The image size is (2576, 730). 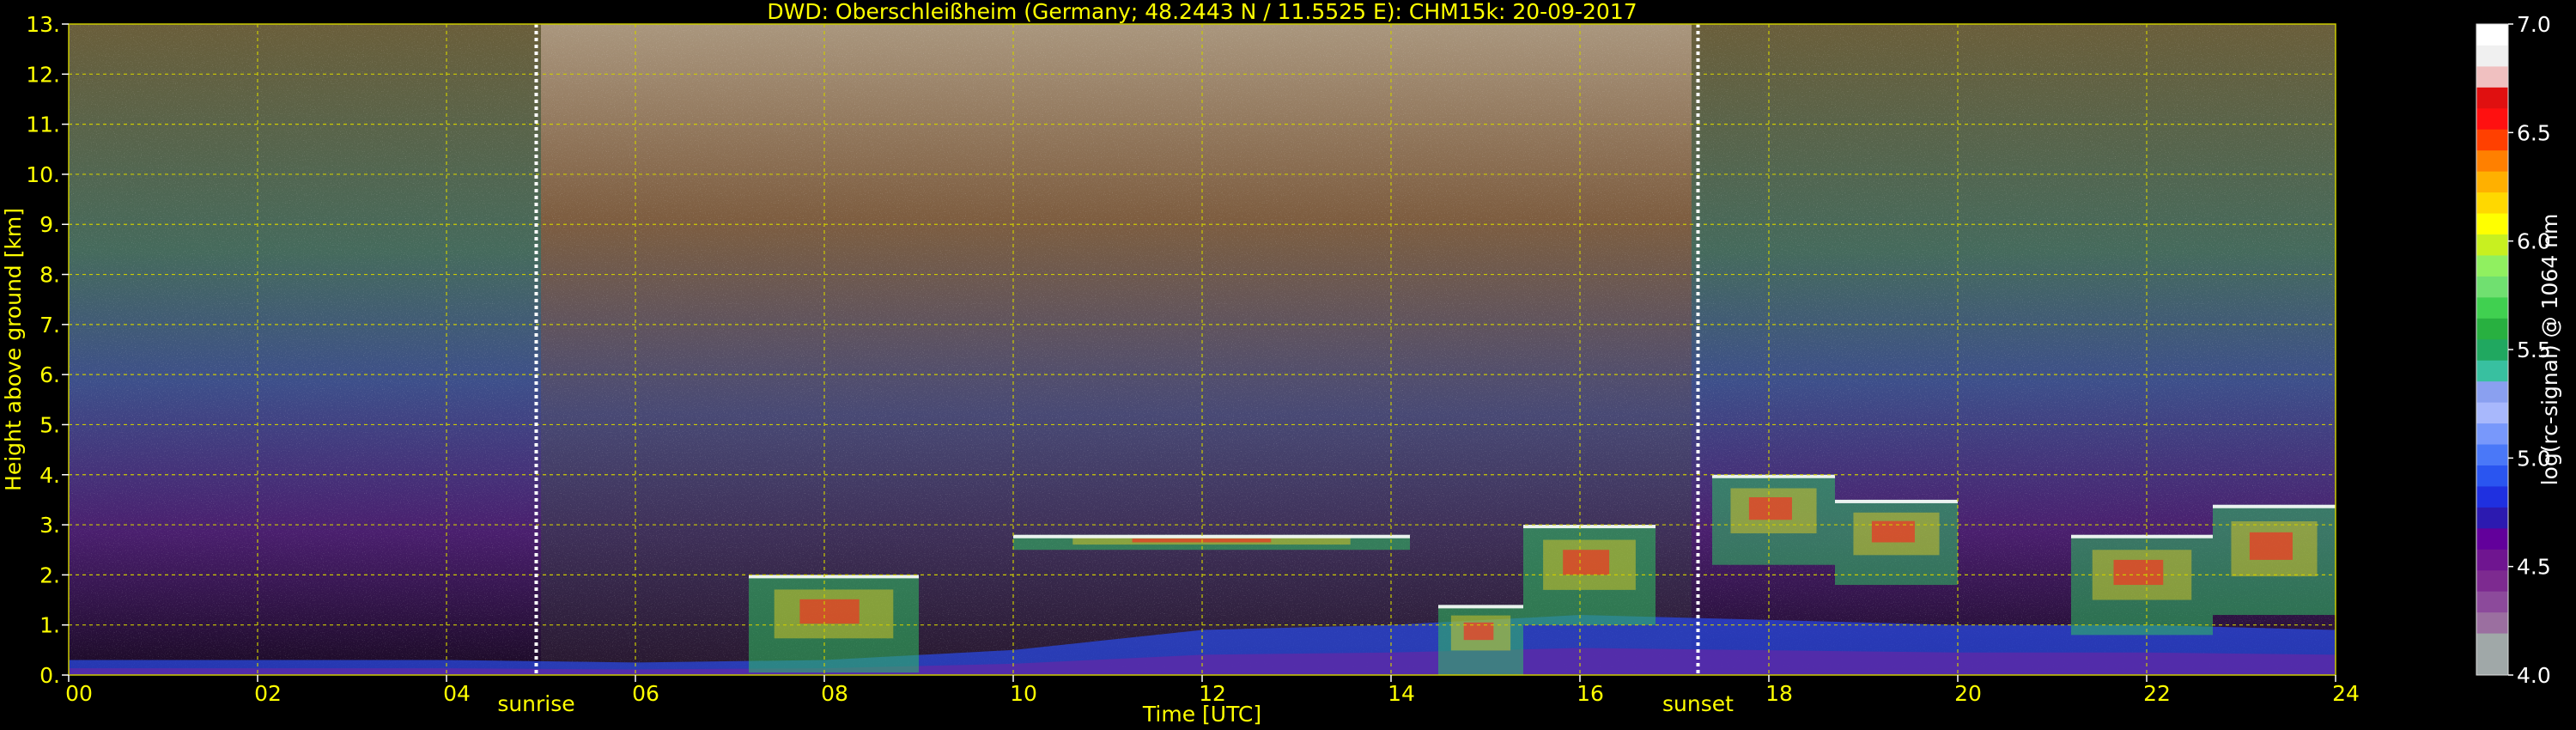 I want to click on y-tick-label: 4., so click(x=49, y=475).